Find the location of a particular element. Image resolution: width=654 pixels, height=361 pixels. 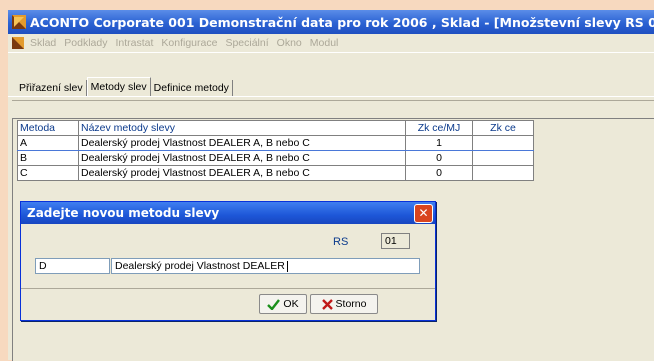

text-caret is located at coordinates (287, 266).